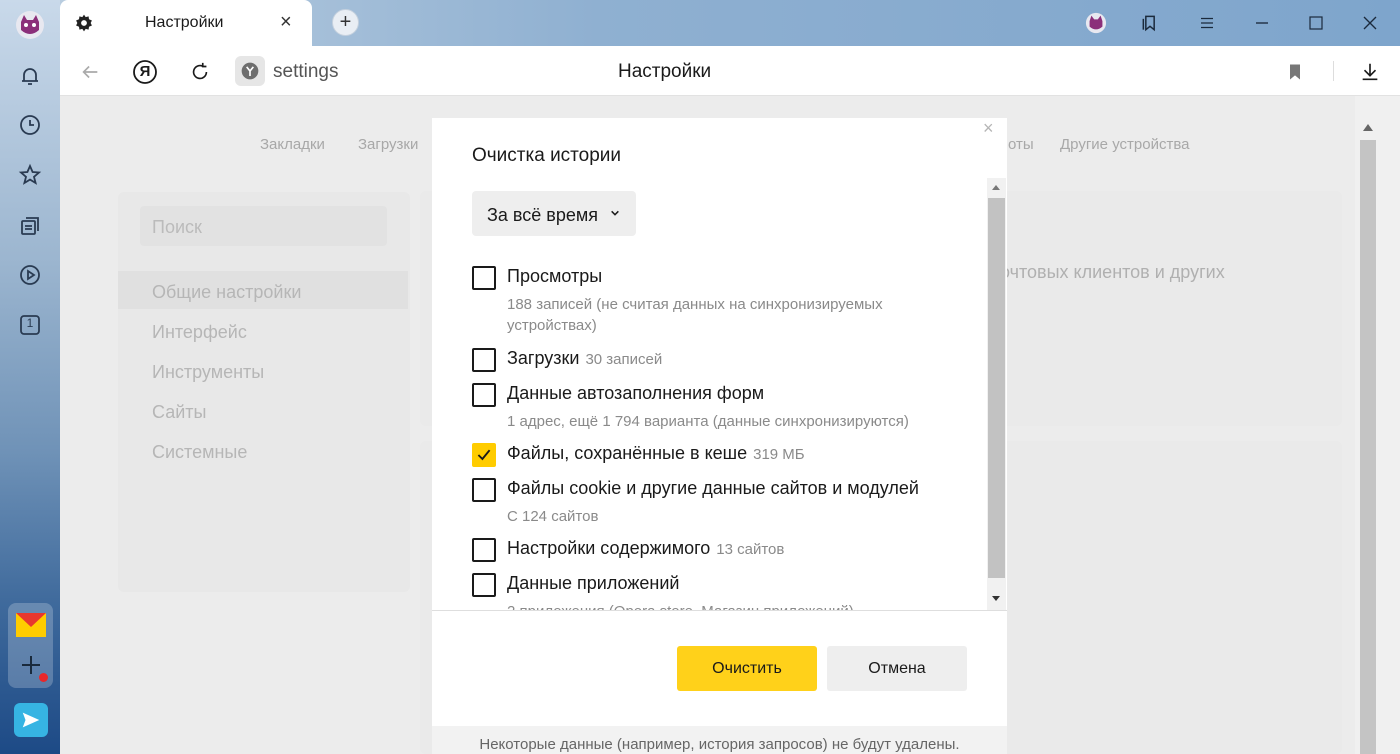 The image size is (1400, 754). What do you see at coordinates (553, 516) in the screenshot?
I see `option-description: С 124 сайтов` at bounding box center [553, 516].